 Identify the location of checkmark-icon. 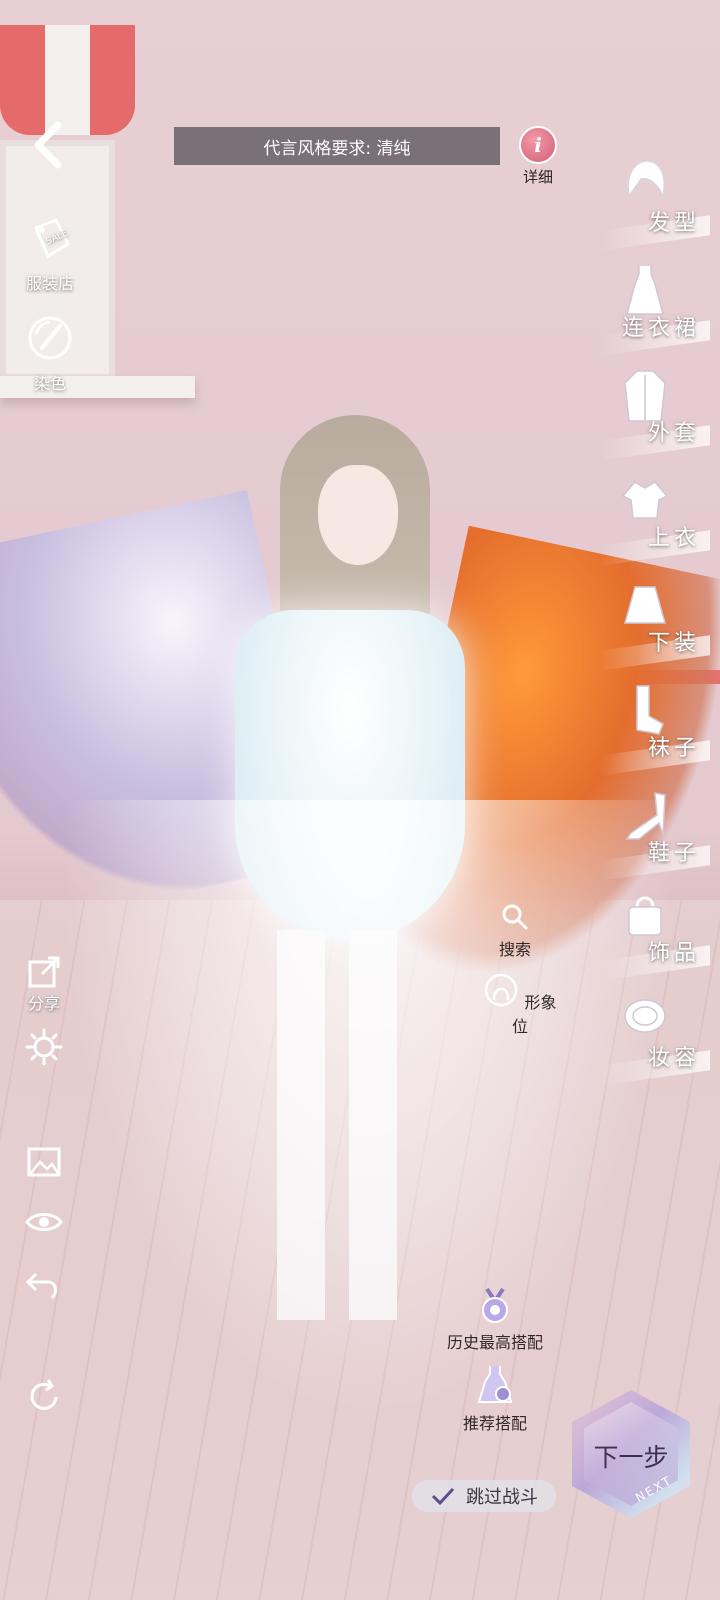
(443, 1496).